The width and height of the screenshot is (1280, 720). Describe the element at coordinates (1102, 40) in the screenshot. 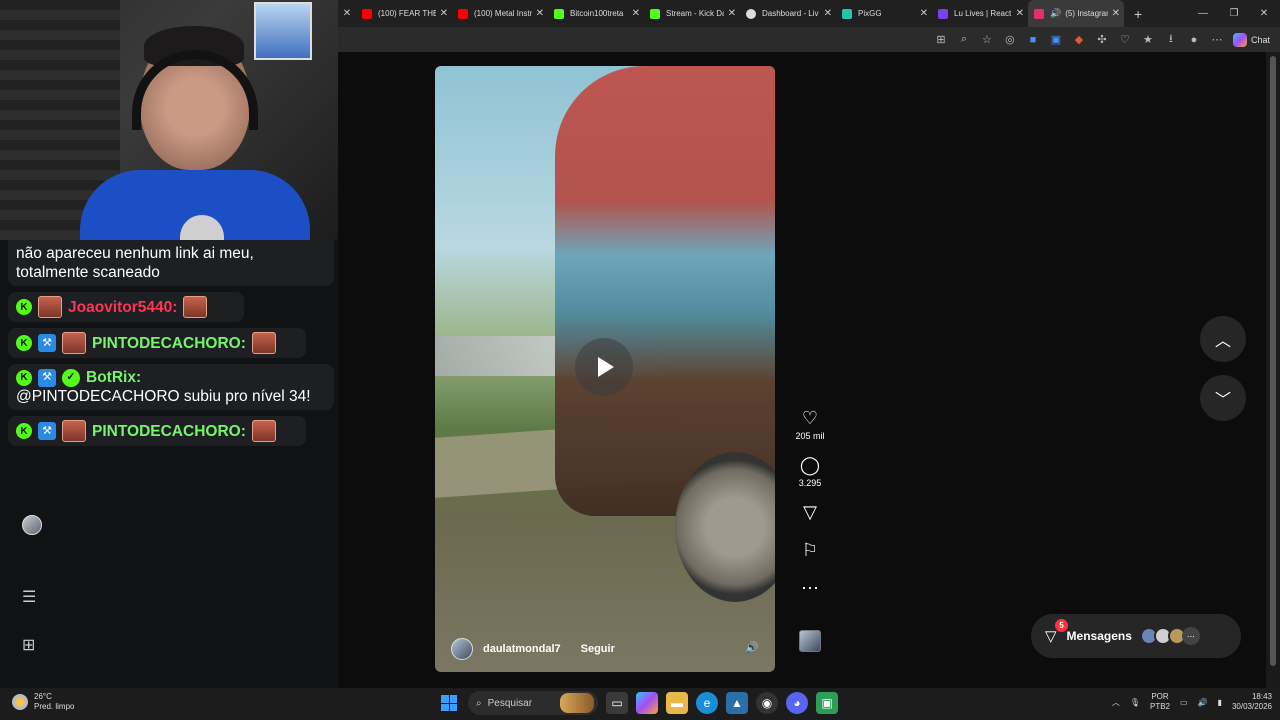

I see `extensions-puzzle-icon: ✣` at that location.